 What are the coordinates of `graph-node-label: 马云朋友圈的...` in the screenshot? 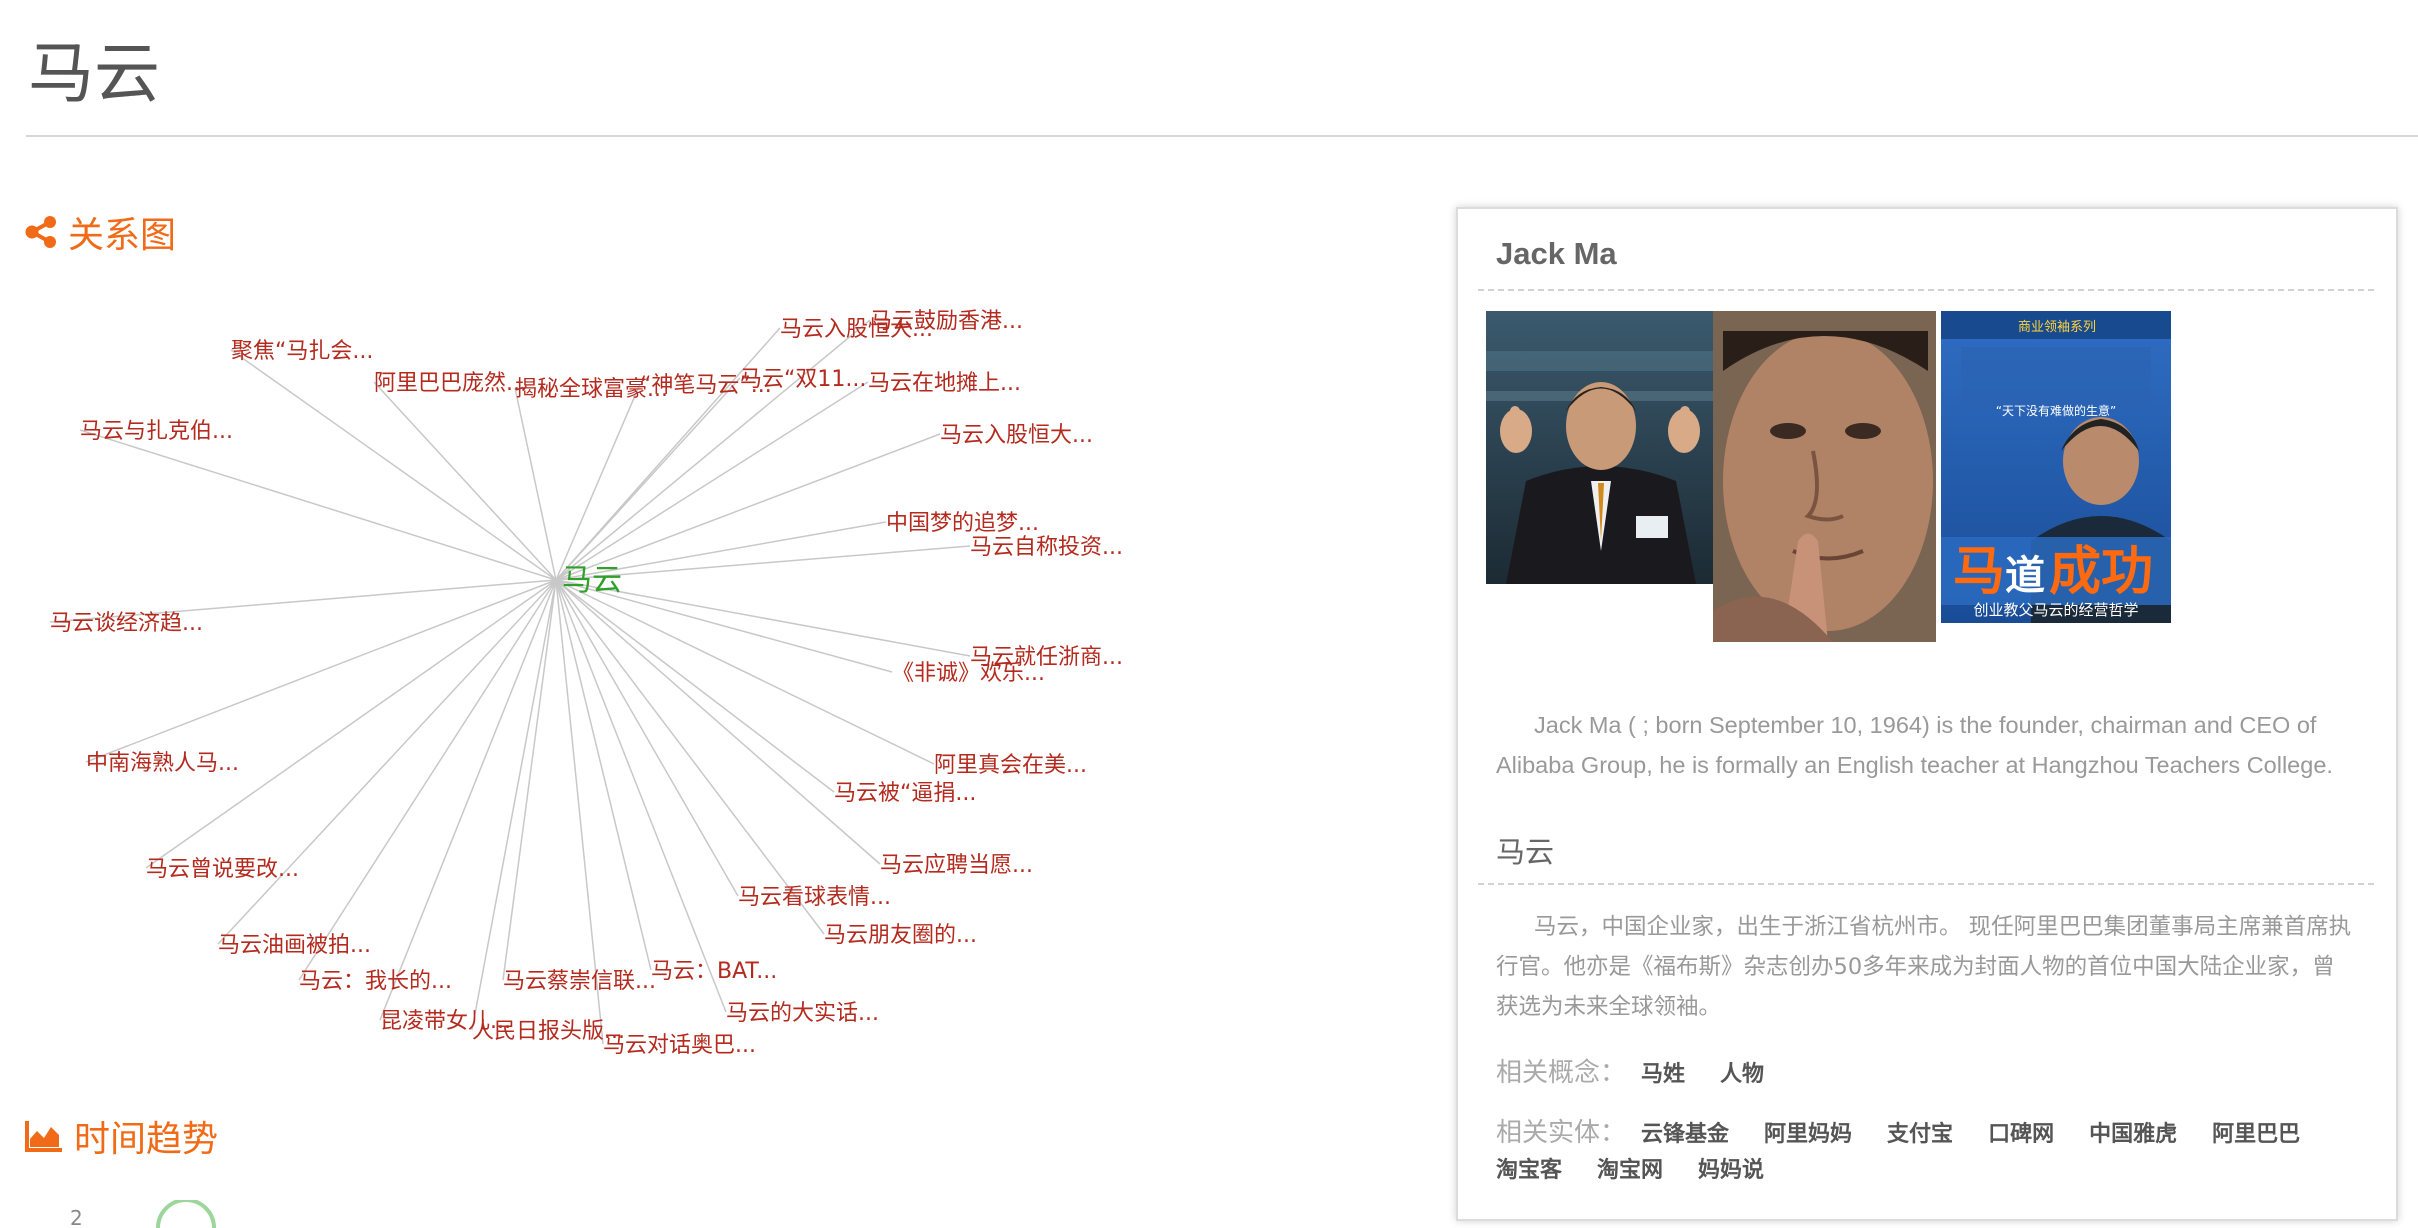 It's located at (900, 935).